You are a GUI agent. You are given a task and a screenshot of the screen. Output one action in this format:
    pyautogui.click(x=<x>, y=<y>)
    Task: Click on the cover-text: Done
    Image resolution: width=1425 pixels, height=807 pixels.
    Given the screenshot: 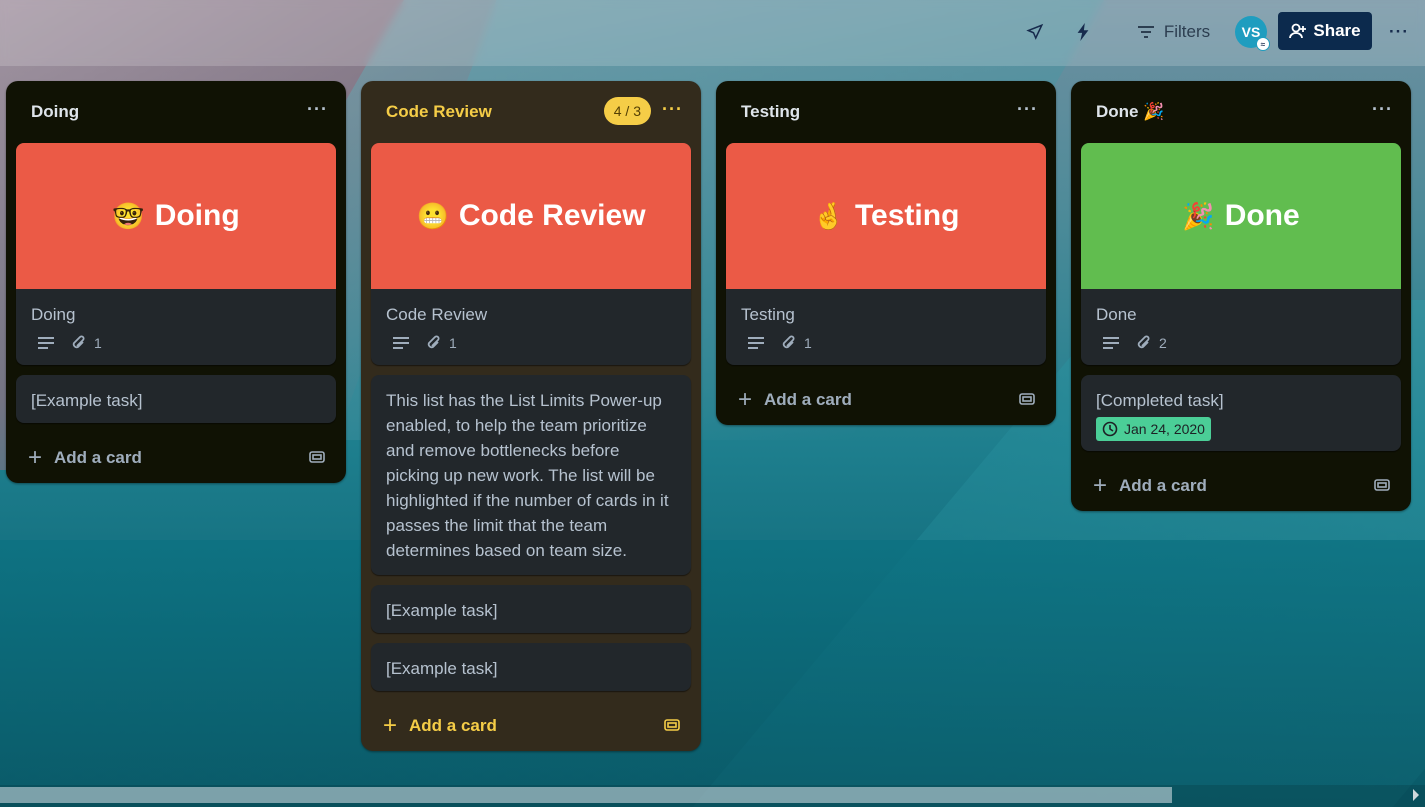 What is the action you would take?
    pyautogui.click(x=1262, y=215)
    